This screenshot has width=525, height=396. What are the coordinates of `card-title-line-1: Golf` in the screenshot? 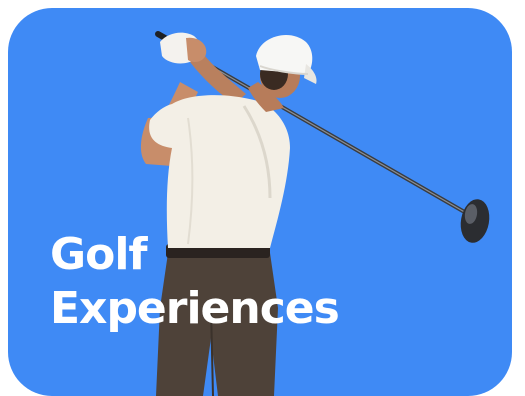 It's located at (99, 254).